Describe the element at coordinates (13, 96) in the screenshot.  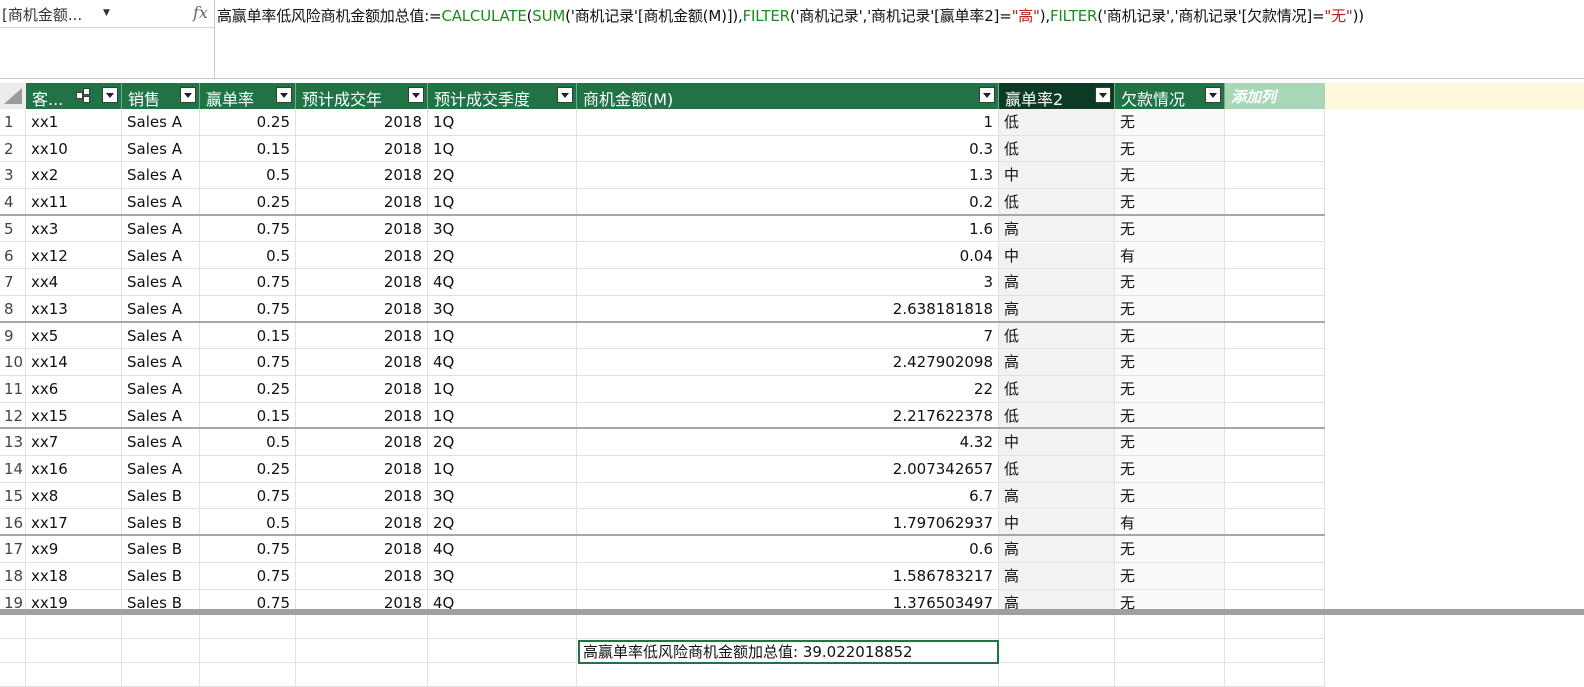
I see `select-all-corner` at that location.